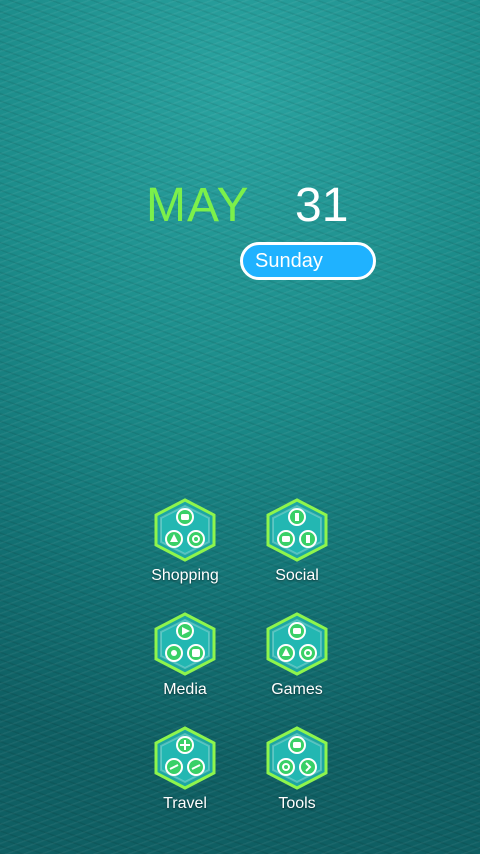  Describe the element at coordinates (185, 803) in the screenshot. I see `folder-label: Travel` at that location.